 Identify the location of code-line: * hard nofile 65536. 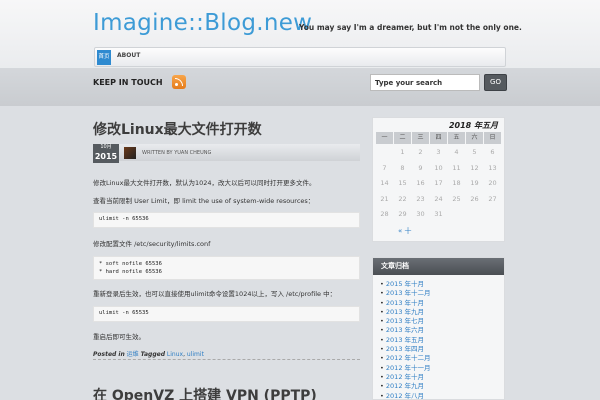
(130, 272).